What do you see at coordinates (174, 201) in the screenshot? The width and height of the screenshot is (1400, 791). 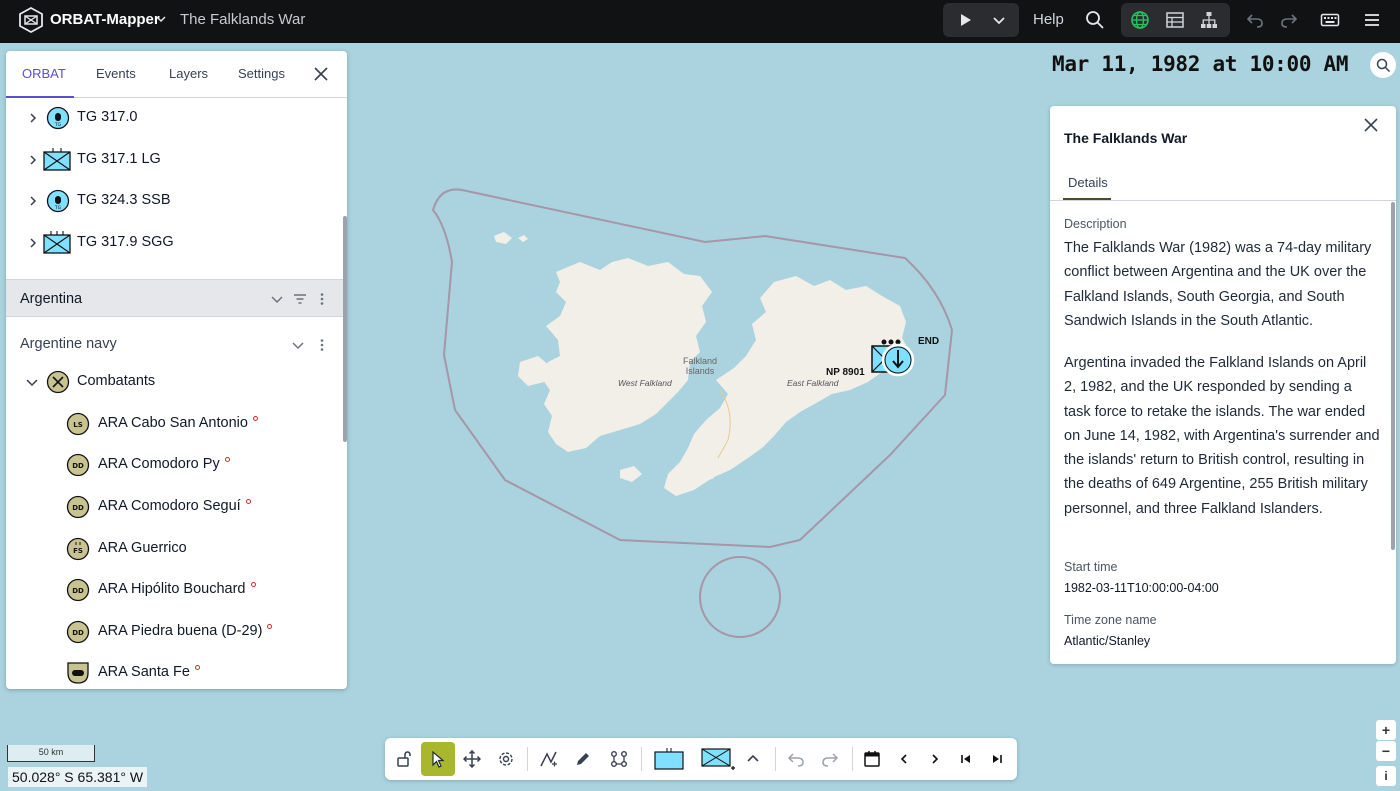 I see `orbat-unit-row: TG TG 324.3 SSB` at bounding box center [174, 201].